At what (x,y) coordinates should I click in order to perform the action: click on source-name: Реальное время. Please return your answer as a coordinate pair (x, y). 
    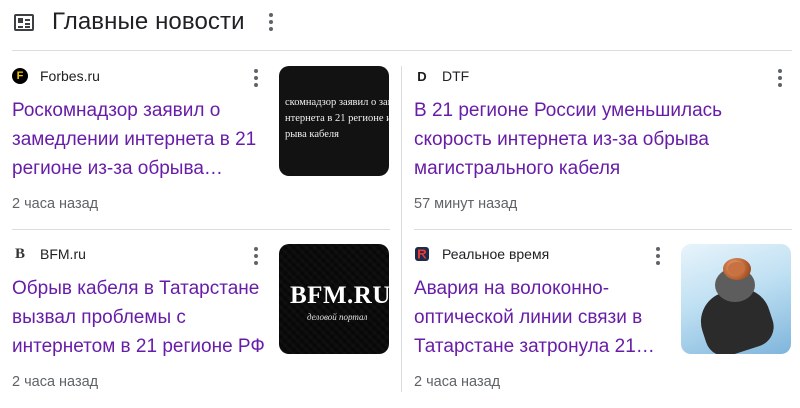
    Looking at the image, I should click on (496, 254).